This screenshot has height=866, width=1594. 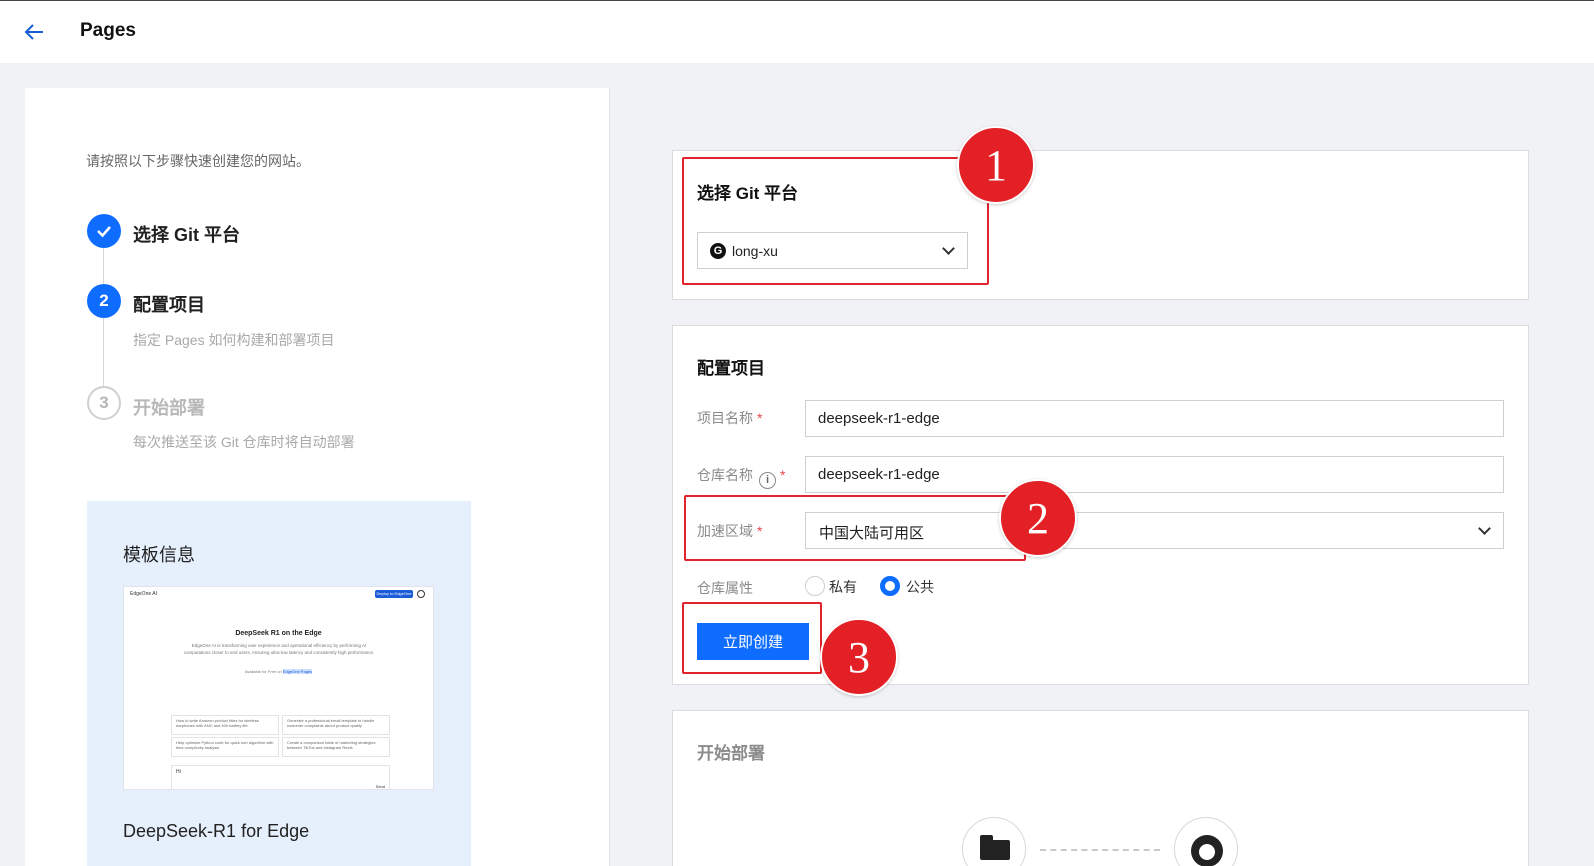 I want to click on page-title: Pages, so click(x=108, y=30).